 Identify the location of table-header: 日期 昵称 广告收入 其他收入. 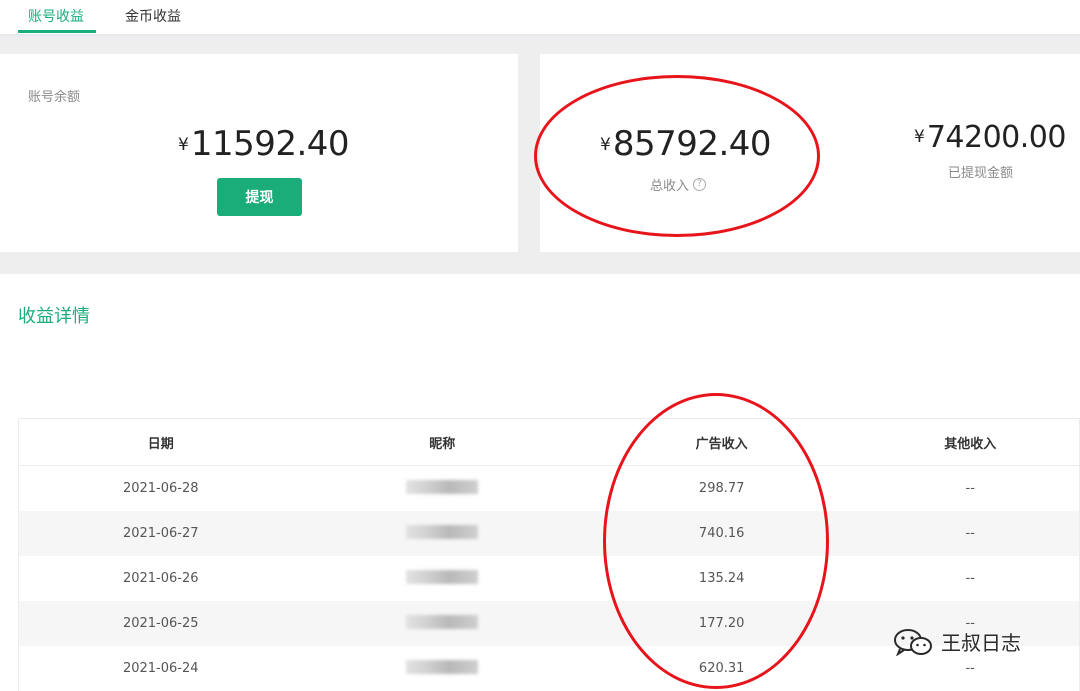
(549, 442).